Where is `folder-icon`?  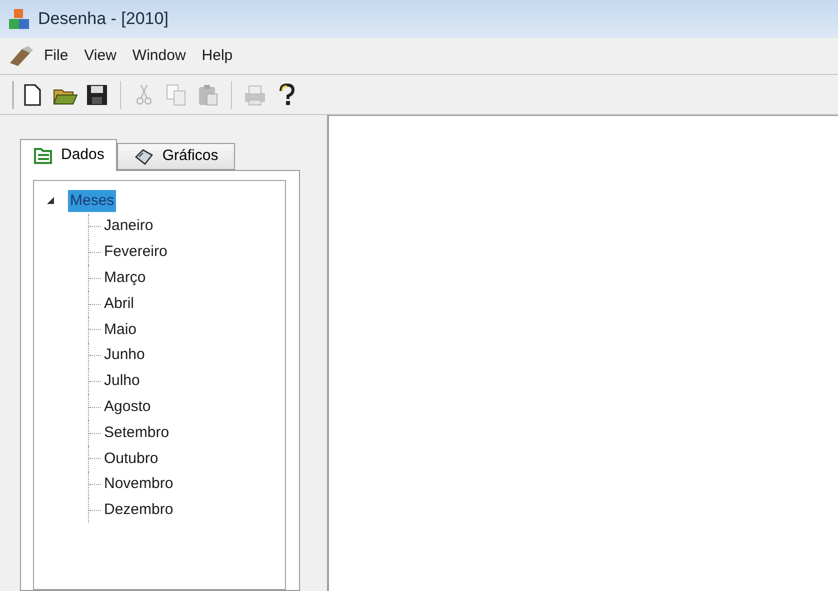 folder-icon is located at coordinates (43, 156).